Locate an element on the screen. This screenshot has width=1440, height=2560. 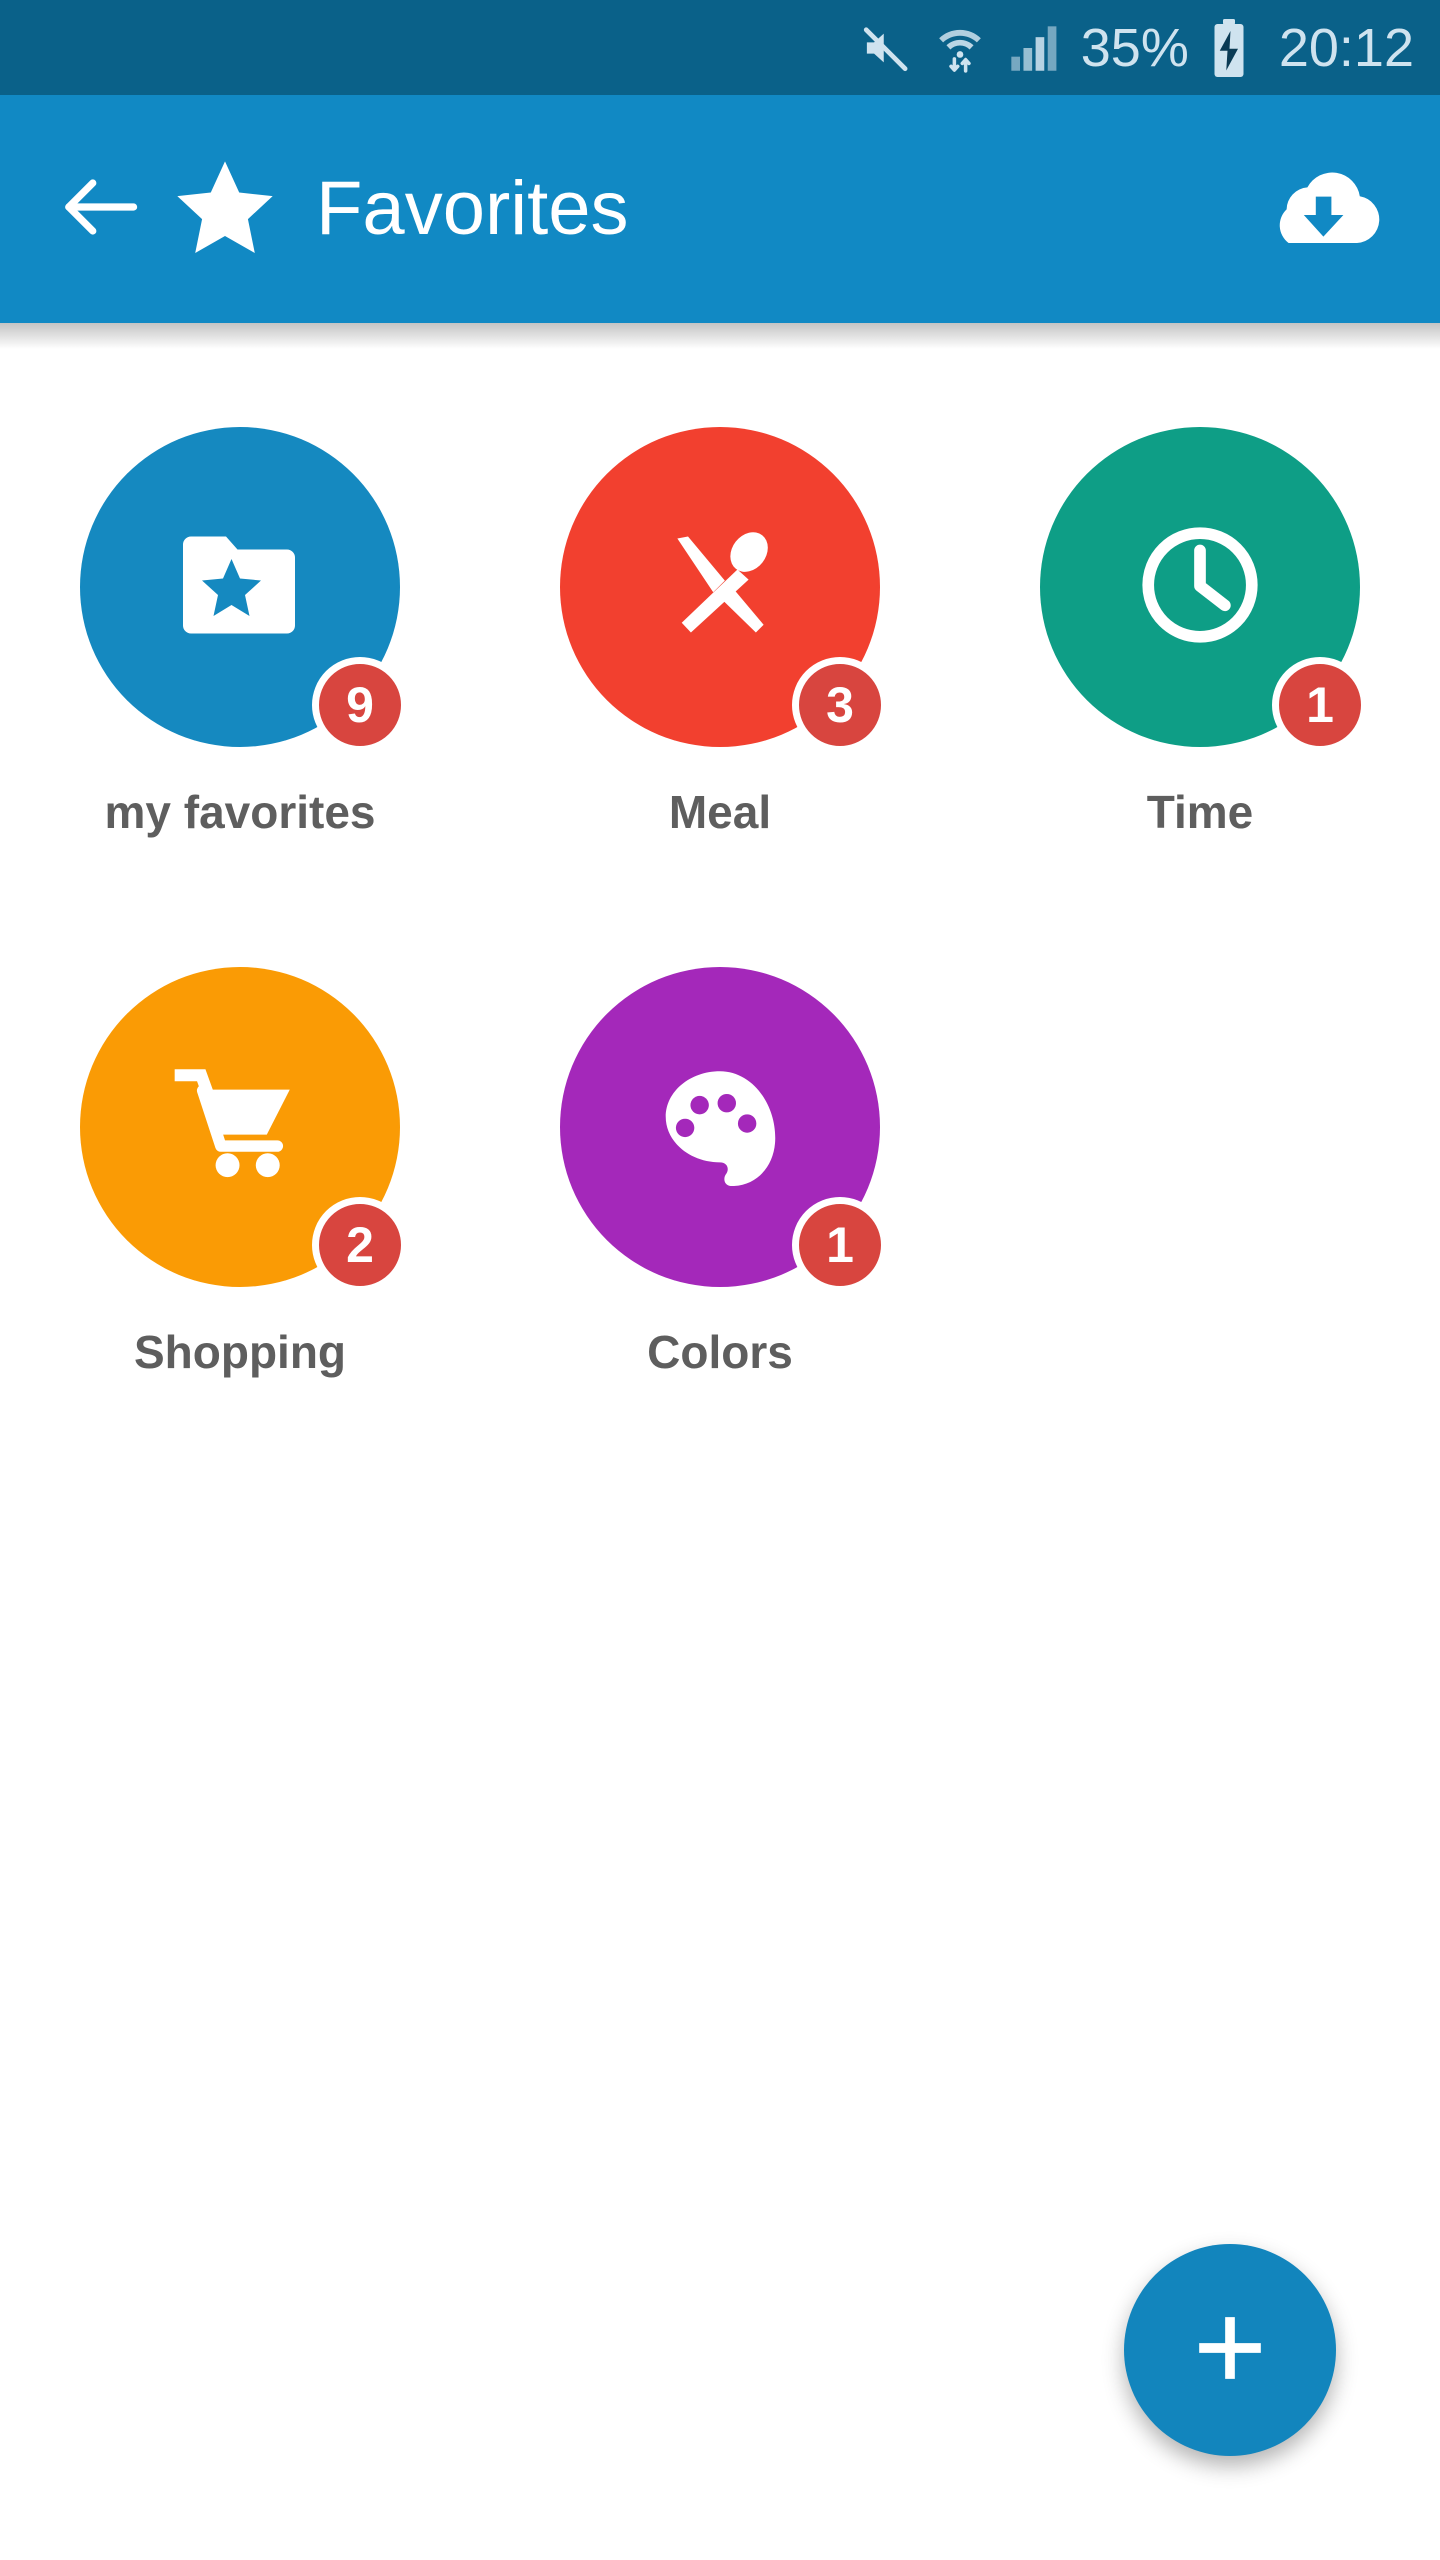
plus-icon is located at coordinates (1230, 2350).